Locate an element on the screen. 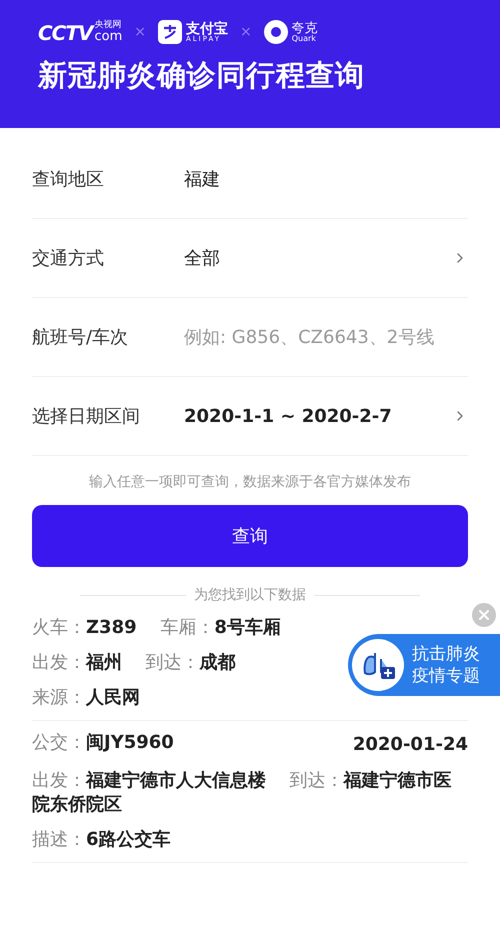  result-line: 公交：闽JY5960 is located at coordinates (103, 743).